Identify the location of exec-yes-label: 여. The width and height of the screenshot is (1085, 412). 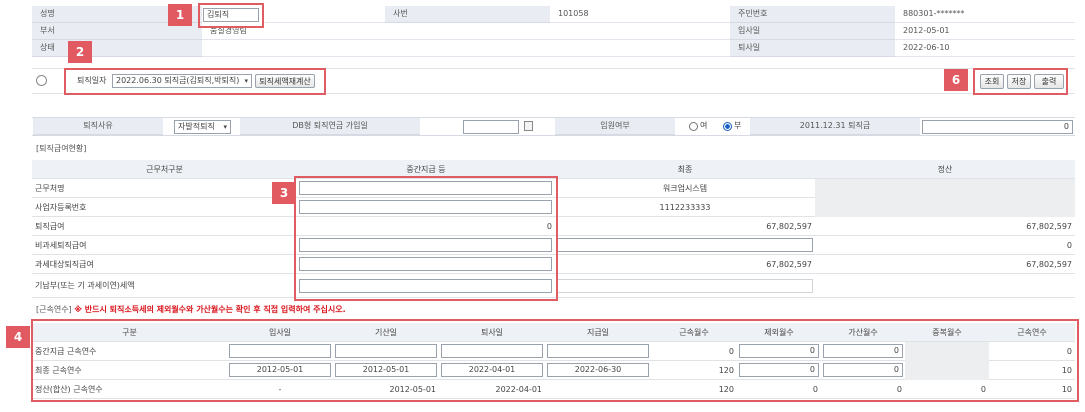
(704, 125).